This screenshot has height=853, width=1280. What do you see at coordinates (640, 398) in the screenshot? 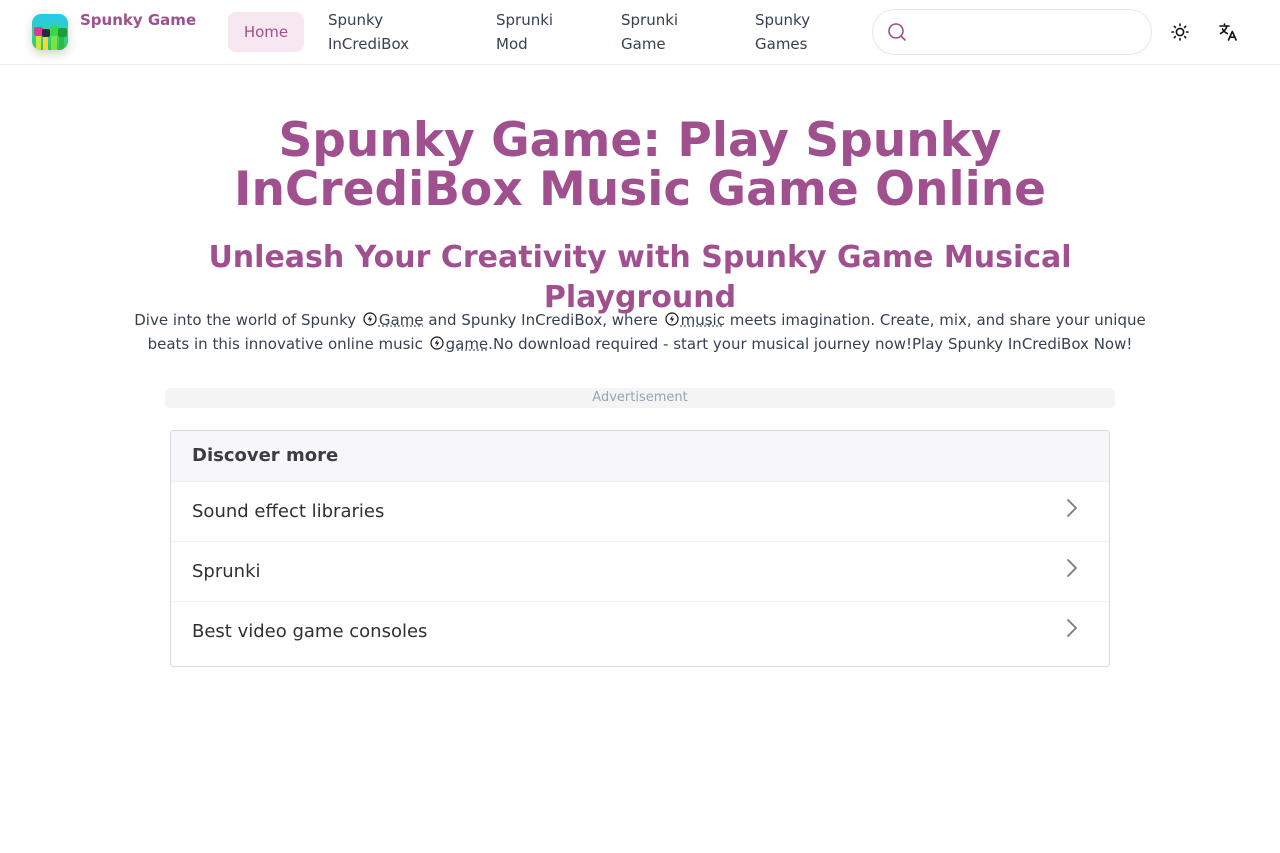
I see `advertisement-label: Advertisement` at bounding box center [640, 398].